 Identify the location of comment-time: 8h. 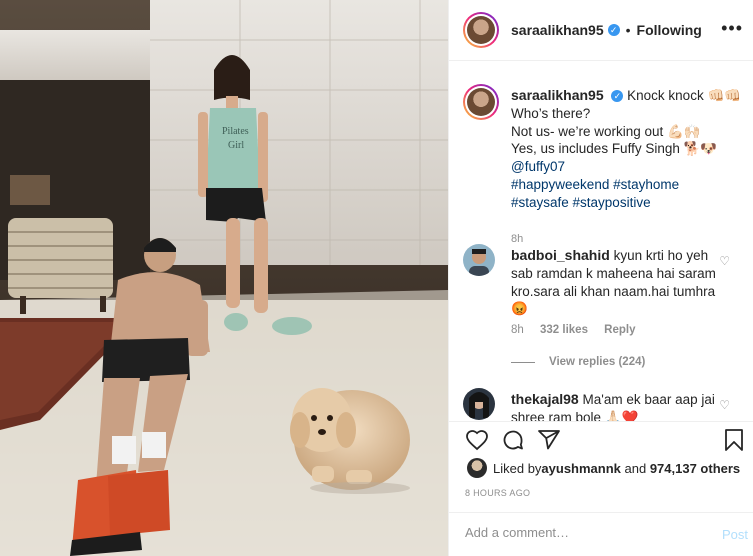
(517, 330).